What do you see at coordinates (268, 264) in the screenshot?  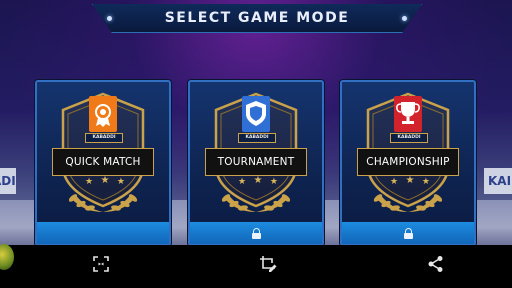 I see `edit-crop-icon` at bounding box center [268, 264].